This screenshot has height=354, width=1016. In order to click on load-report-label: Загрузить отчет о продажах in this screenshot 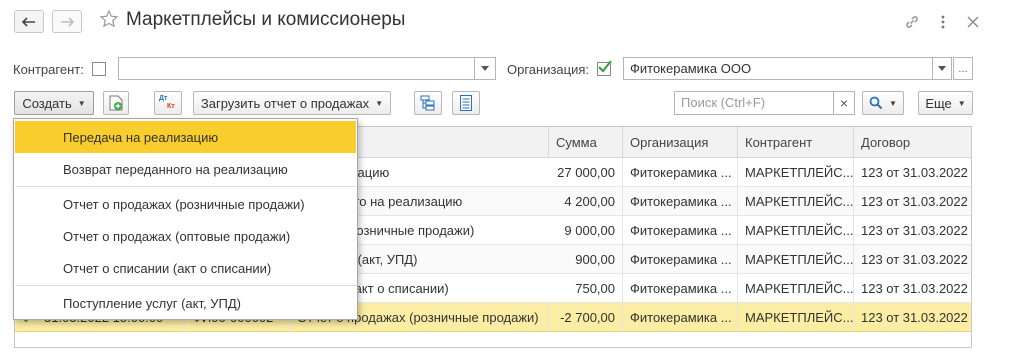, I will do `click(285, 103)`.